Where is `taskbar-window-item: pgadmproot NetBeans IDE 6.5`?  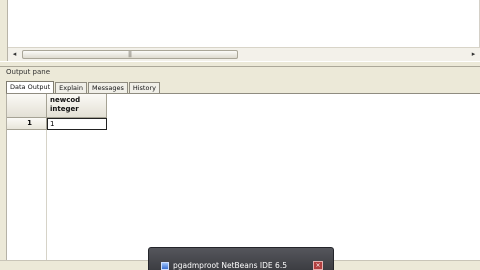
taskbar-window-item: pgadmproot NetBeans IDE 6.5 is located at coordinates (245, 265).